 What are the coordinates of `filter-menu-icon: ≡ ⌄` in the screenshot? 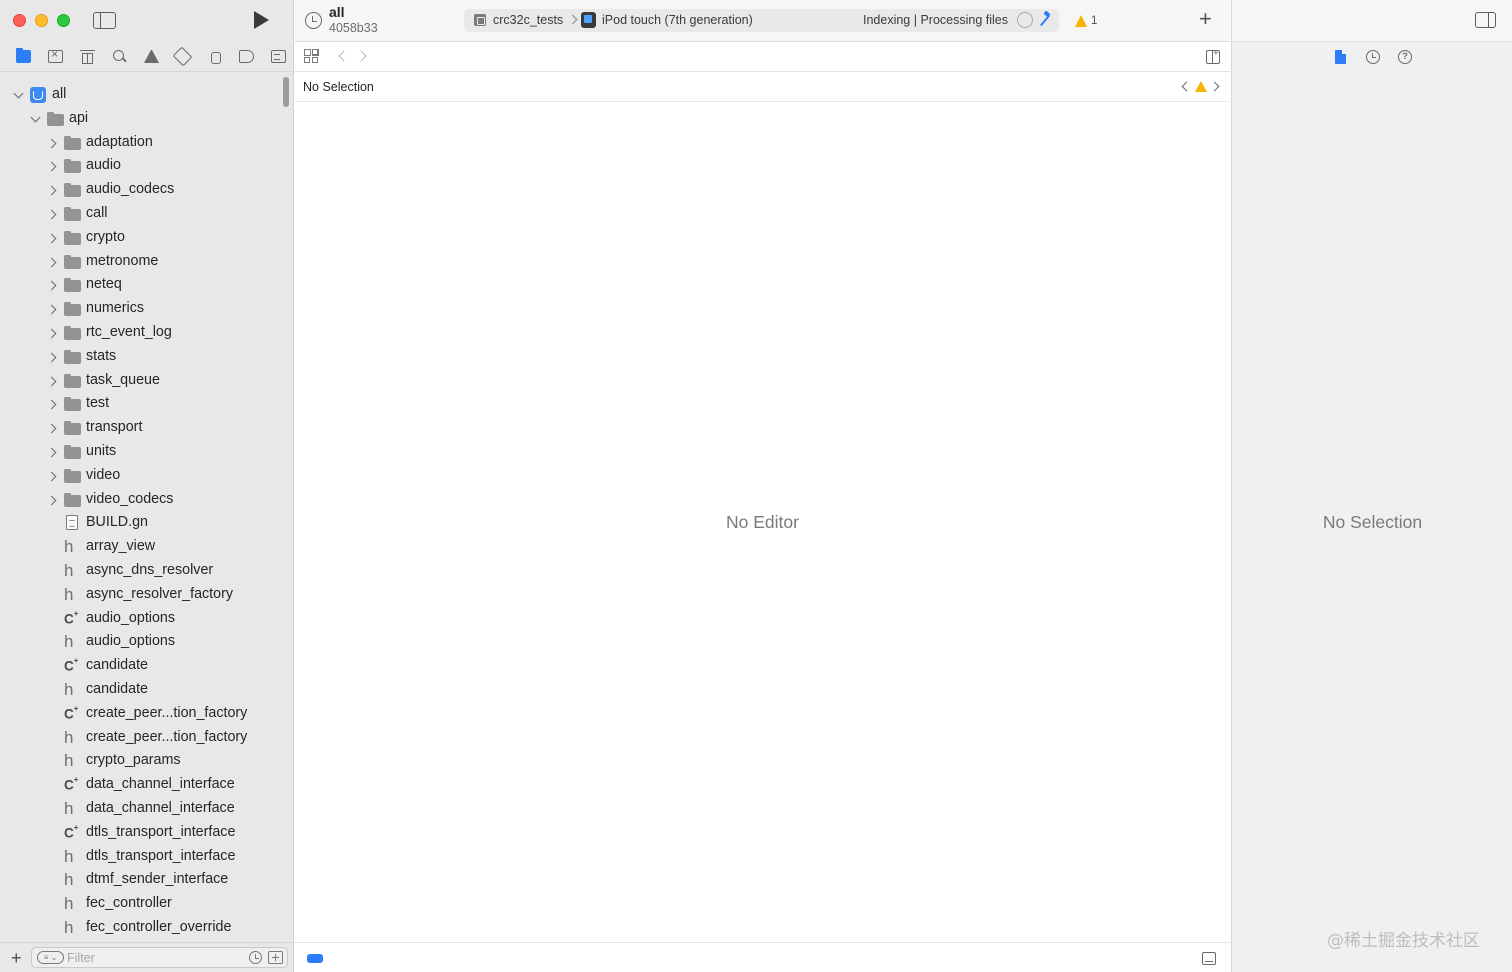 It's located at (50, 957).